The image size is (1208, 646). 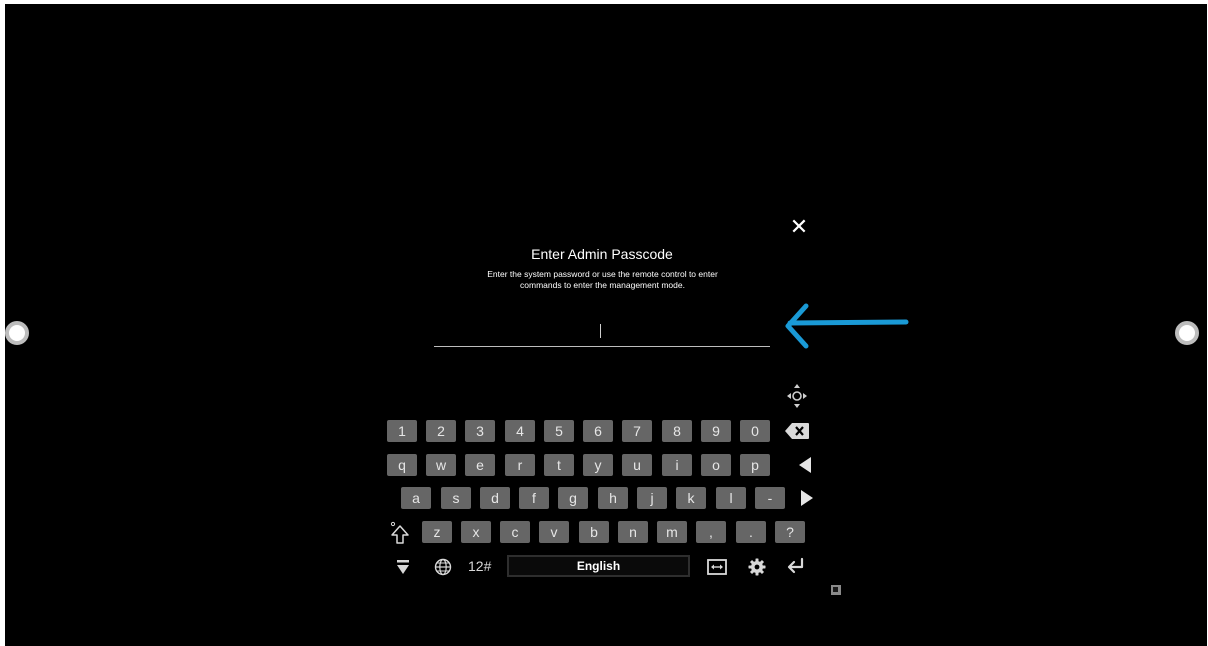 I want to click on move-icon, so click(x=797, y=396).